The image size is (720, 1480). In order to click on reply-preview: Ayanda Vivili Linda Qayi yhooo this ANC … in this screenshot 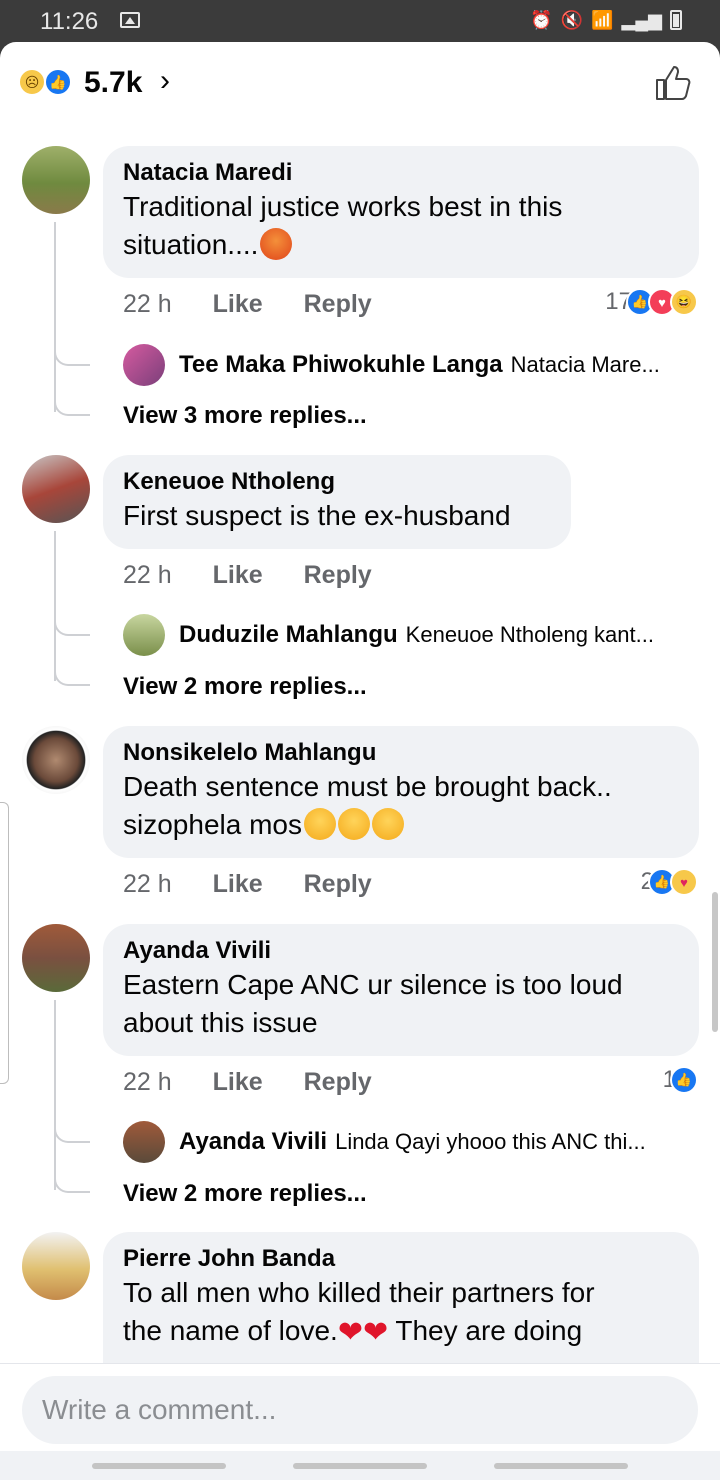, I will do `click(384, 1142)`.